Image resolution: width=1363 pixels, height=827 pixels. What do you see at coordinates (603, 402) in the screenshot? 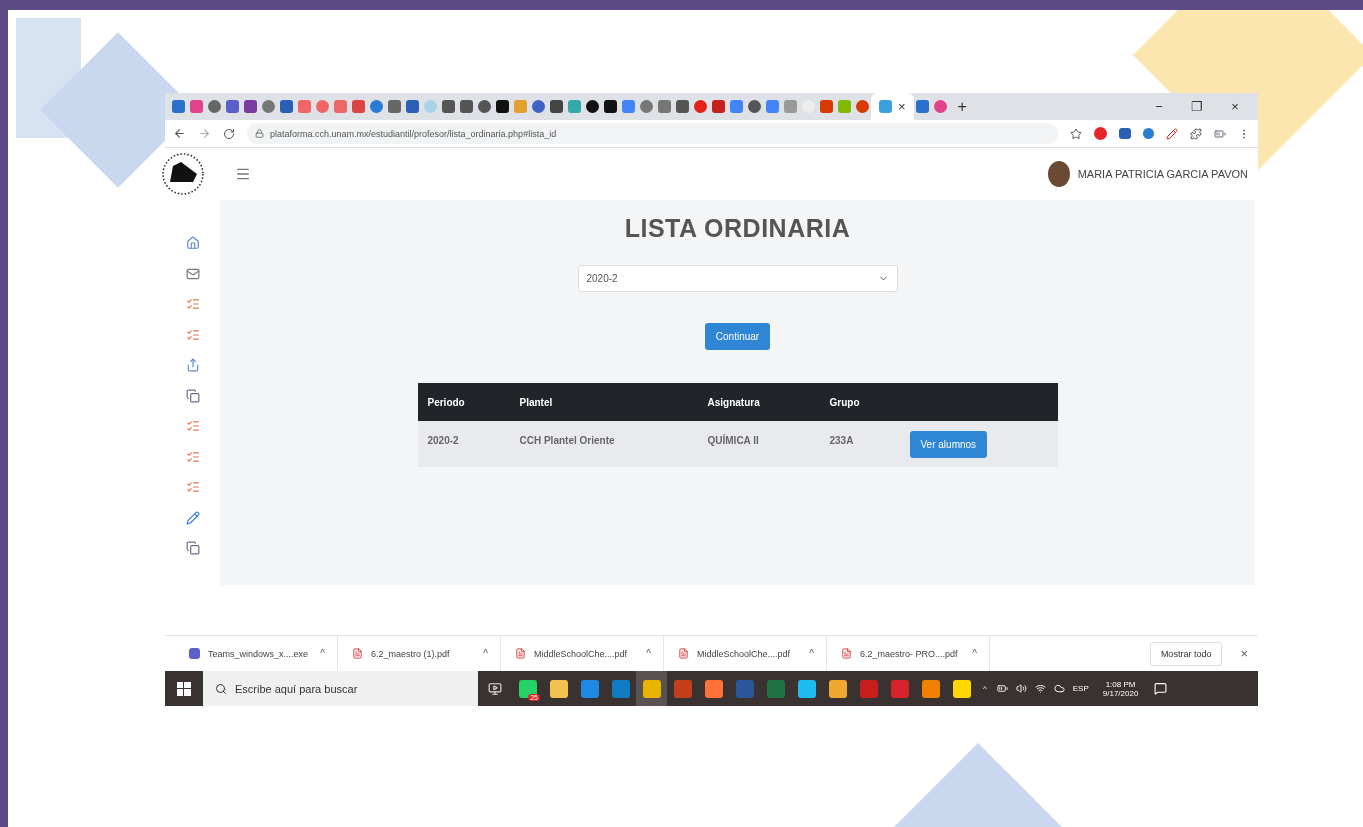
I see `column-header: Plantel` at bounding box center [603, 402].